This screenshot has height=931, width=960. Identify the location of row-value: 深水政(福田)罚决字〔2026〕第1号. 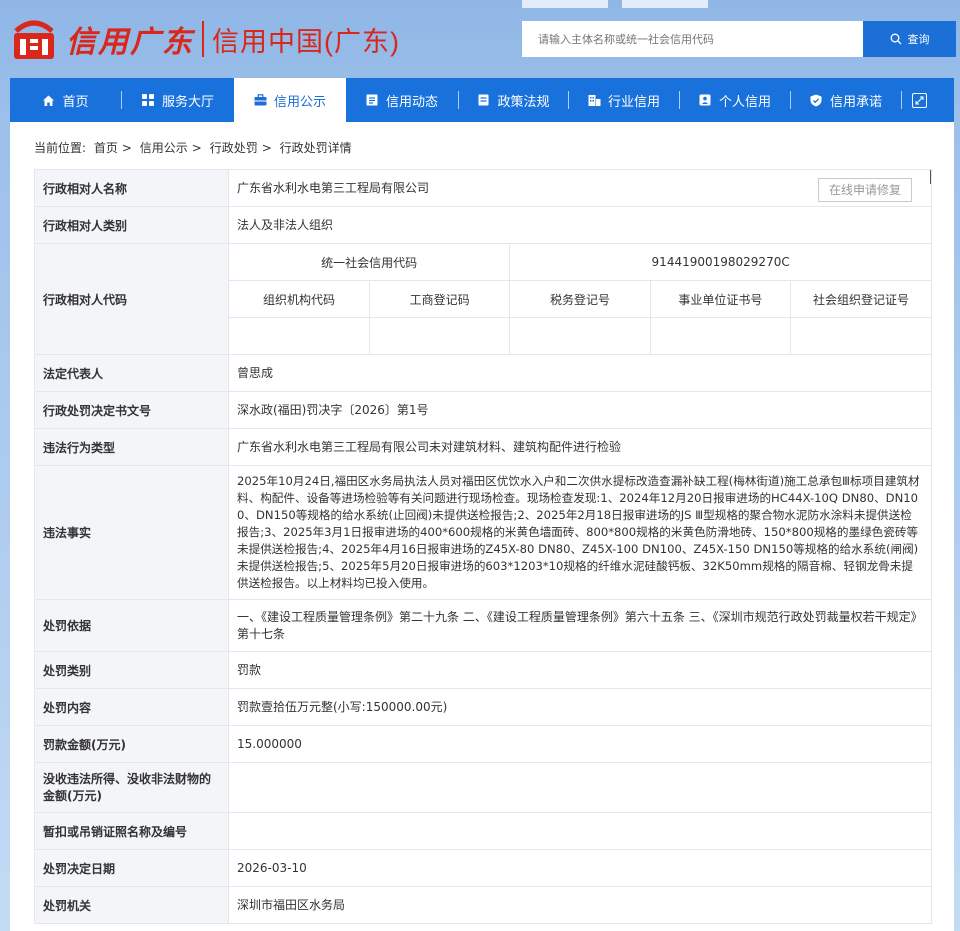
(580, 410).